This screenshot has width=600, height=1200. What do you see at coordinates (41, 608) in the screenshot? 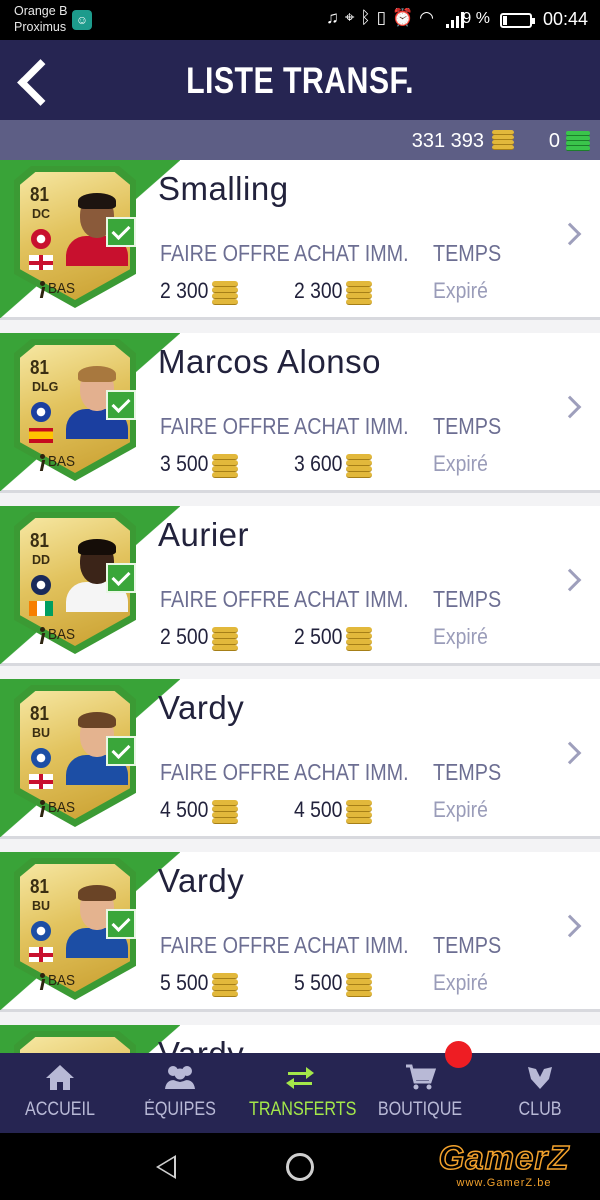
I see `ivory-coast-flag` at bounding box center [41, 608].